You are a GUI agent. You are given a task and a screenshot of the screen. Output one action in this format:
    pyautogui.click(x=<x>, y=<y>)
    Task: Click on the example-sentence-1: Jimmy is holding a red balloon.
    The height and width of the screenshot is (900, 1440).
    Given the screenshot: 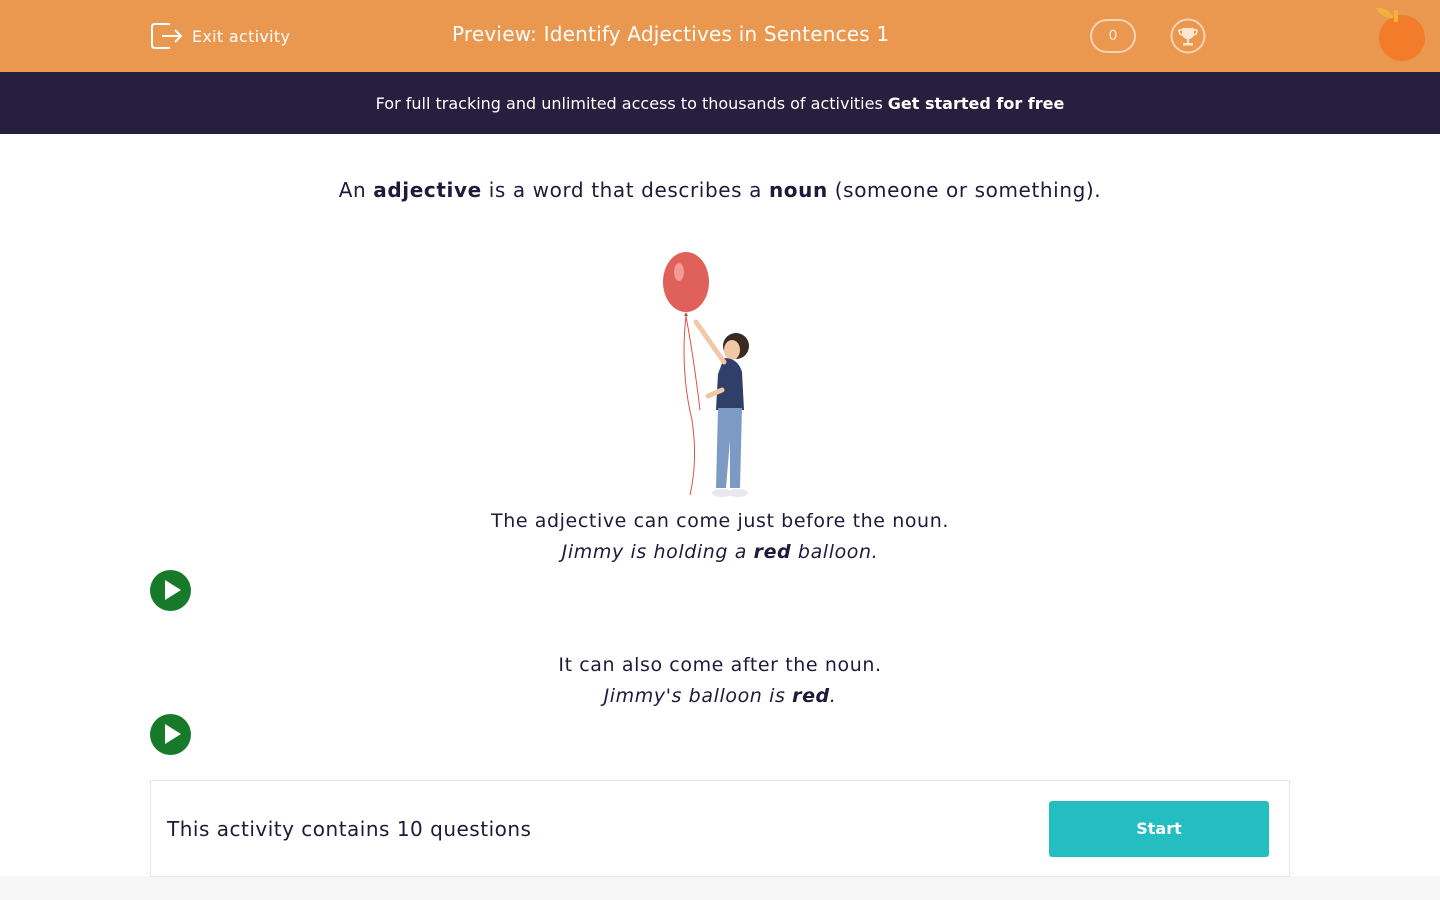 What is the action you would take?
    pyautogui.click(x=720, y=552)
    